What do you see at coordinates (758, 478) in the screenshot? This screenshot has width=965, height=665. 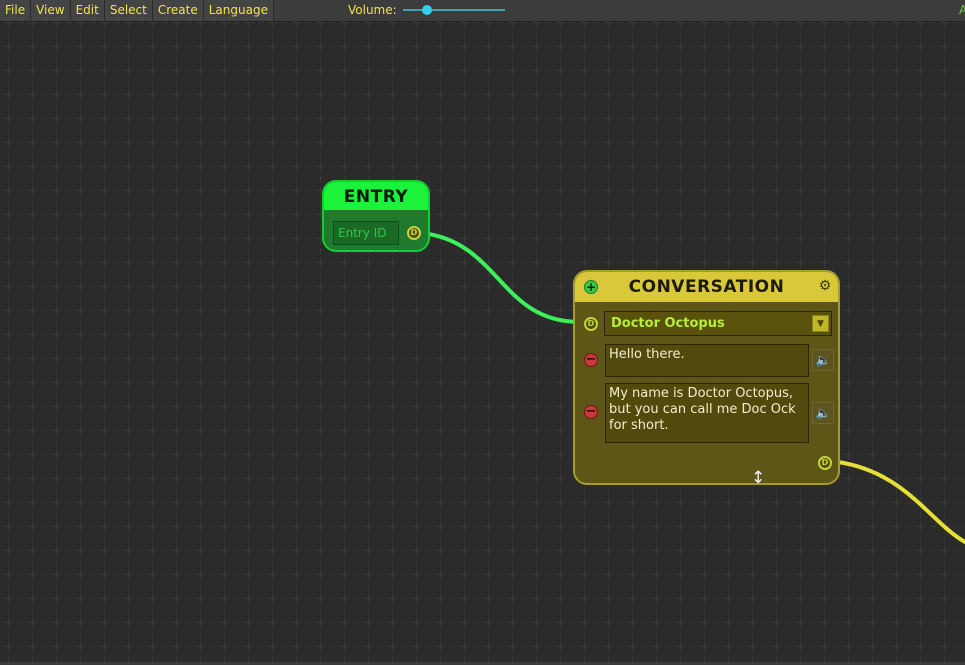 I see `resize-vertical-cursor: ↕` at bounding box center [758, 478].